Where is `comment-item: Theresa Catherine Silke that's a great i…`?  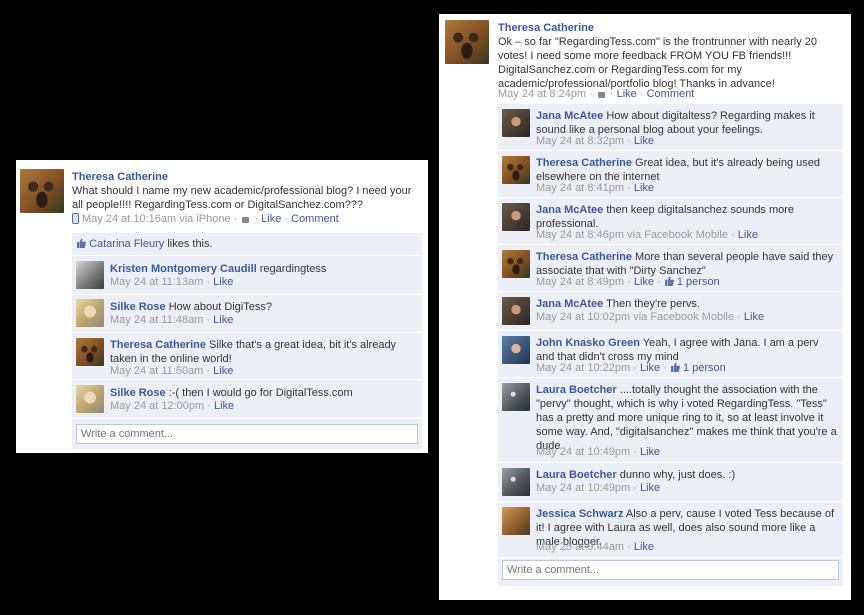 comment-item: Theresa Catherine Silke that's a great i… is located at coordinates (247, 356).